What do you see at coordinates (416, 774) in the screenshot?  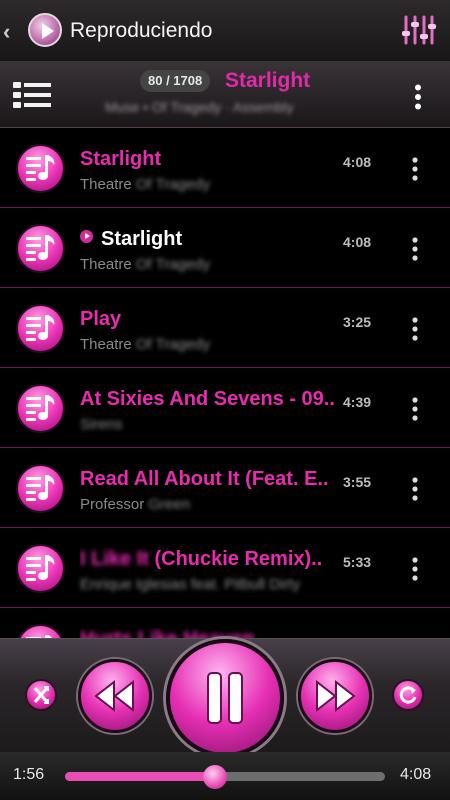 I see `total-time: 4:08` at bounding box center [416, 774].